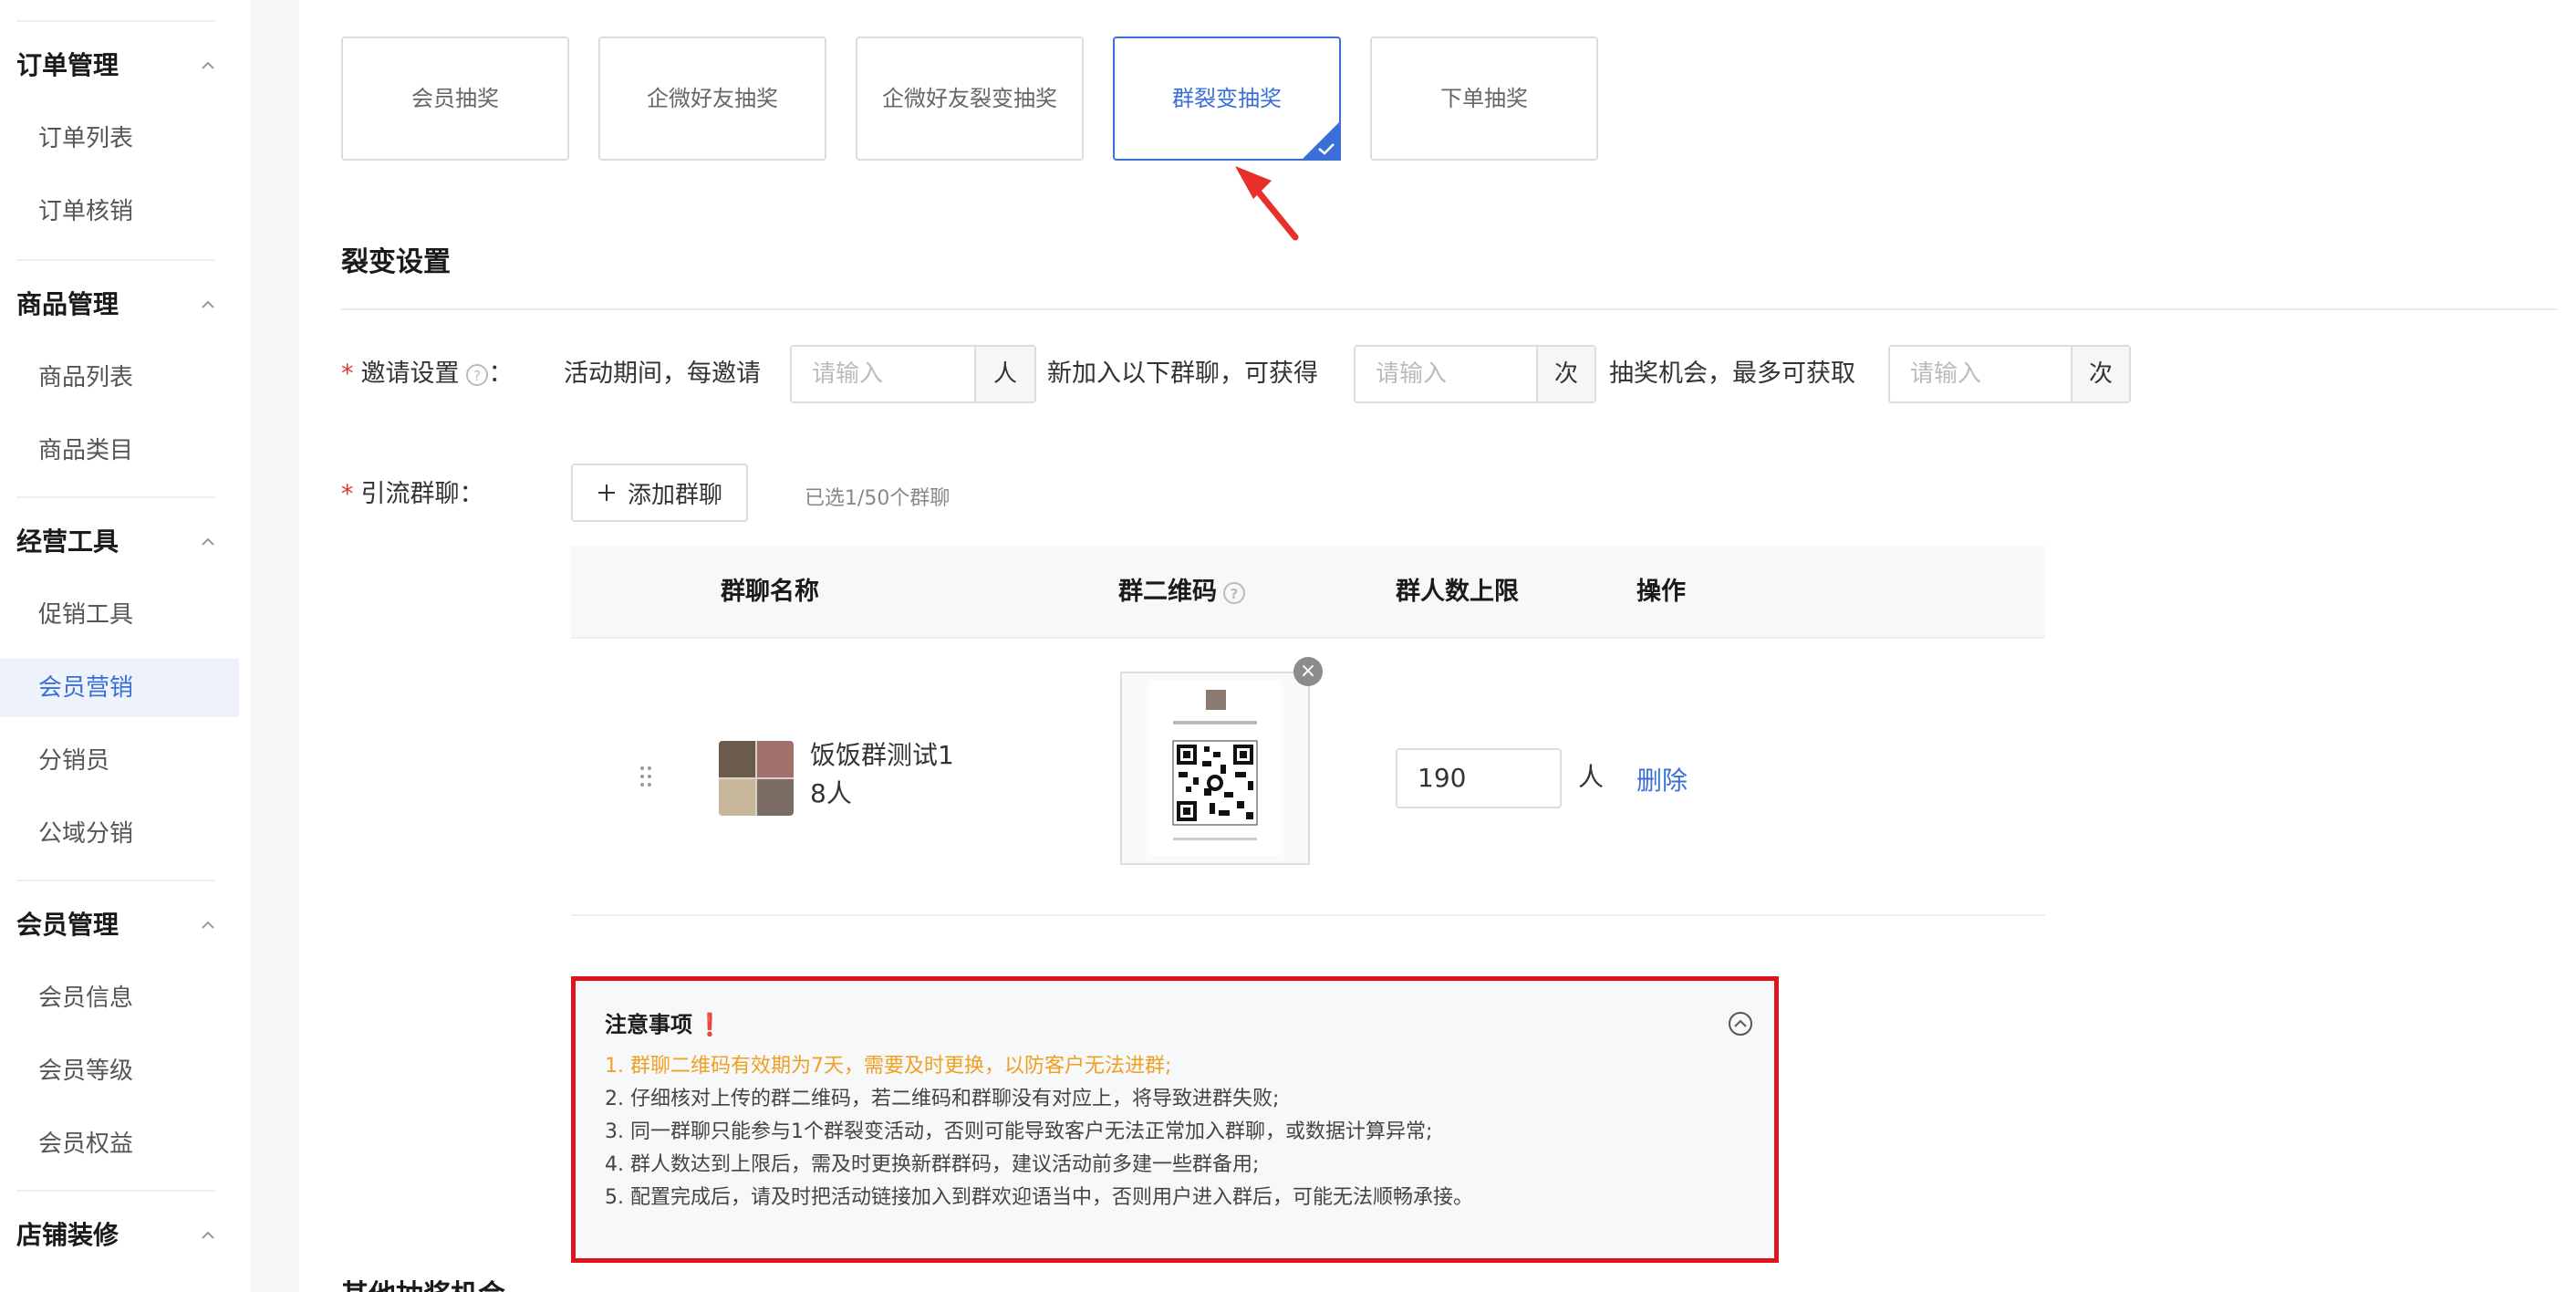 This screenshot has width=2576, height=1292. What do you see at coordinates (67, 925) in the screenshot?
I see `sidebar-group-label: 会员管理` at bounding box center [67, 925].